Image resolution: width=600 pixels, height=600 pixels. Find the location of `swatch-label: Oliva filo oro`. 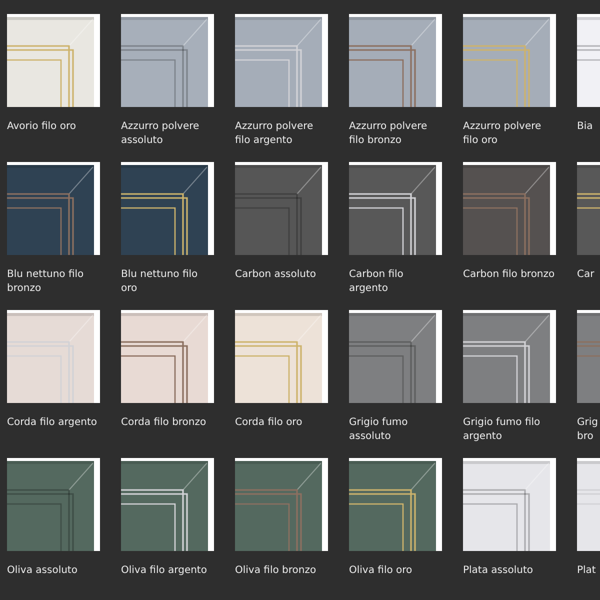

swatch-label: Oliva filo oro is located at coordinates (381, 571).